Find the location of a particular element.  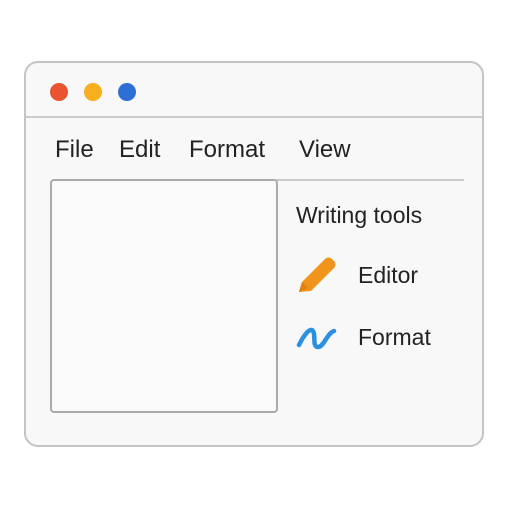

panel-divider is located at coordinates (370, 180).